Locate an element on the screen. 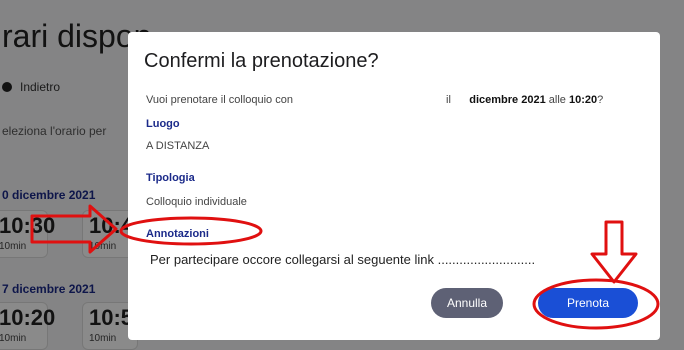  question-il: il is located at coordinates (448, 100).